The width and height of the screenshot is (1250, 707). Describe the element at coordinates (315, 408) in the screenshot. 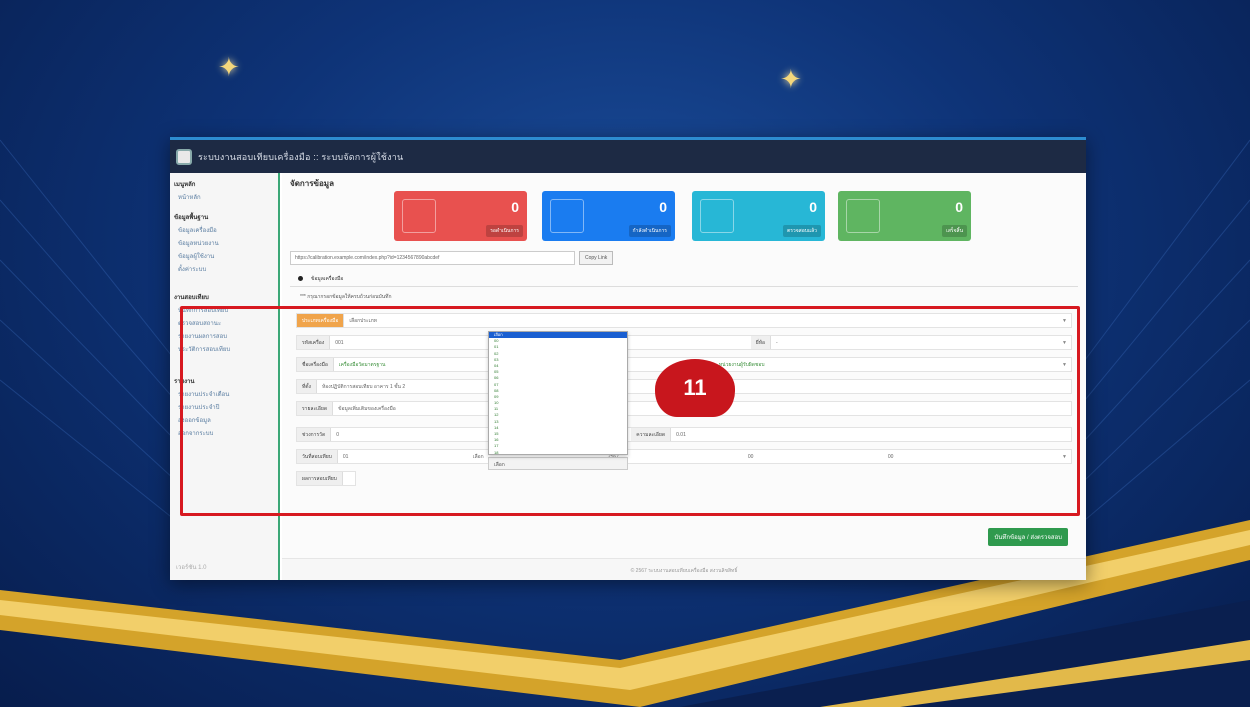

I see `detail-label: รายละเอียด` at that location.